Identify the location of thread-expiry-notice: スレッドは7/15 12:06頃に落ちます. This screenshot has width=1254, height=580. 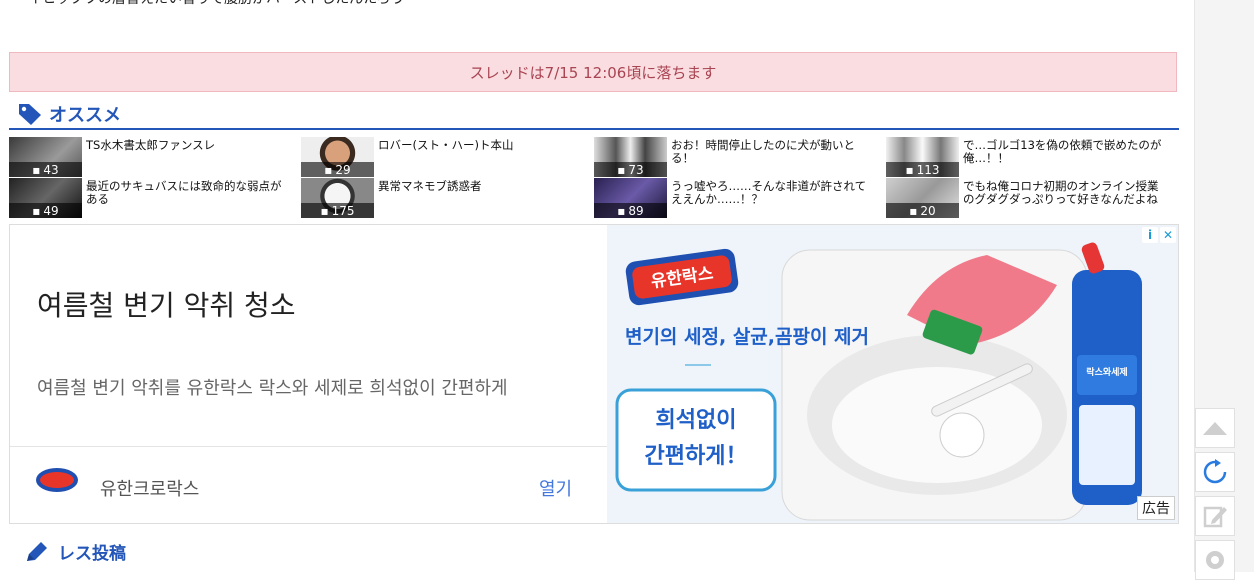
(593, 72).